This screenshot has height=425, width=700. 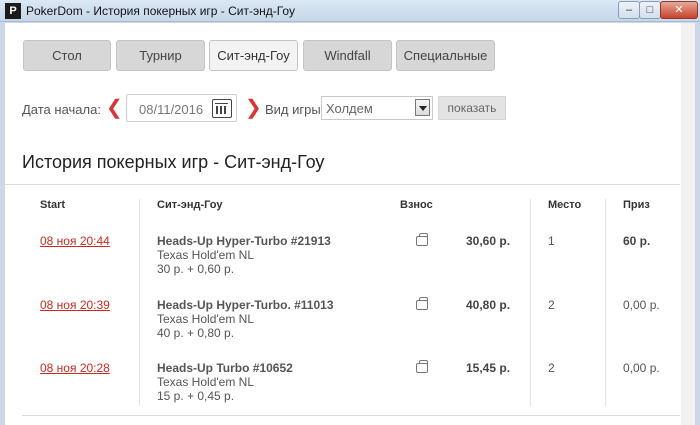 I want to click on place-value: 1, so click(x=551, y=241).